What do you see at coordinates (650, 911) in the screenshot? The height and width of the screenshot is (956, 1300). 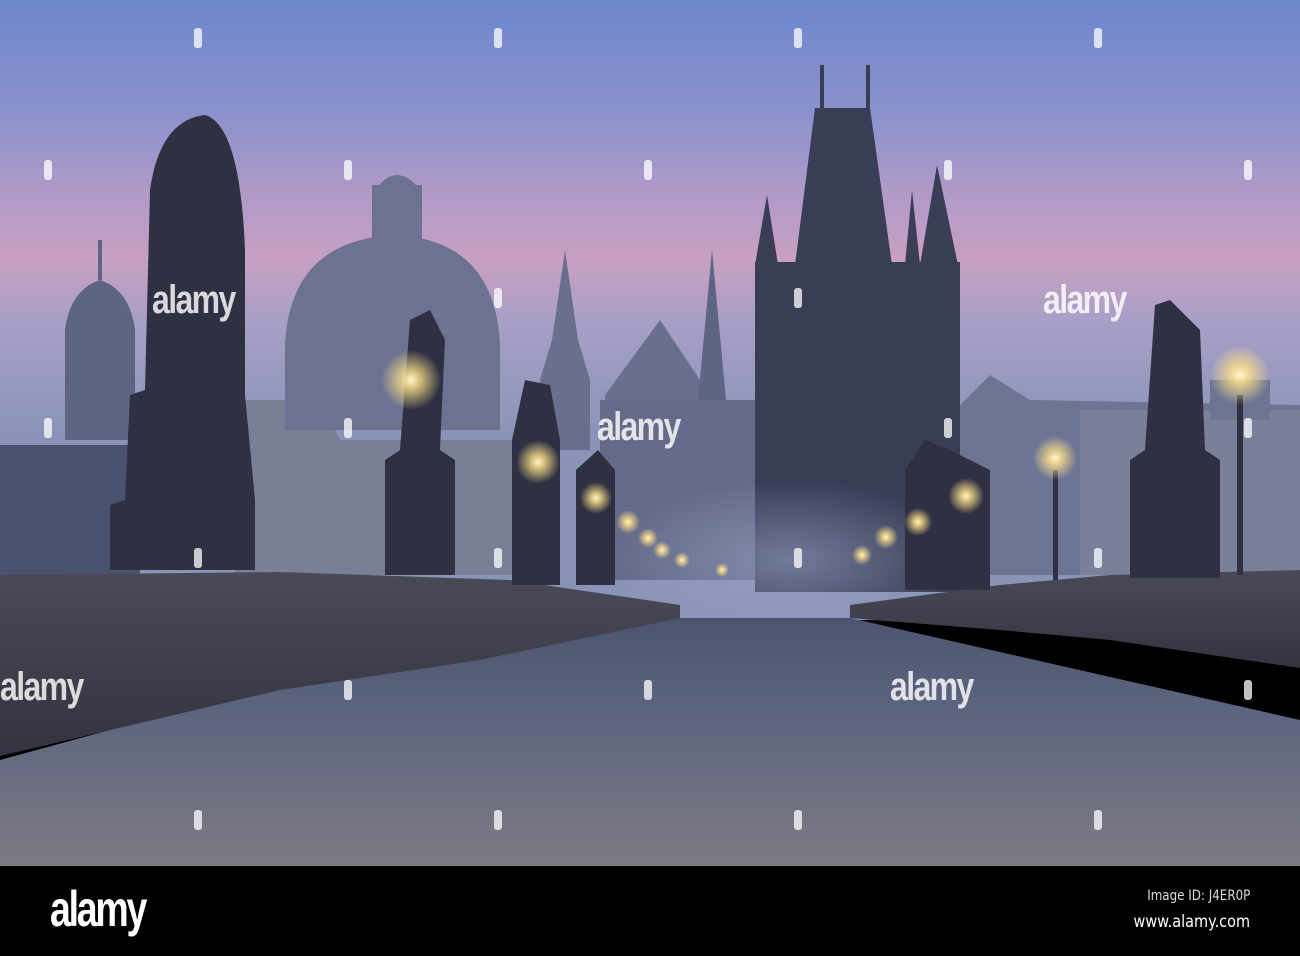 I see `footer-bar: alamy Image ID: J4ER0P www.alamy.com` at bounding box center [650, 911].